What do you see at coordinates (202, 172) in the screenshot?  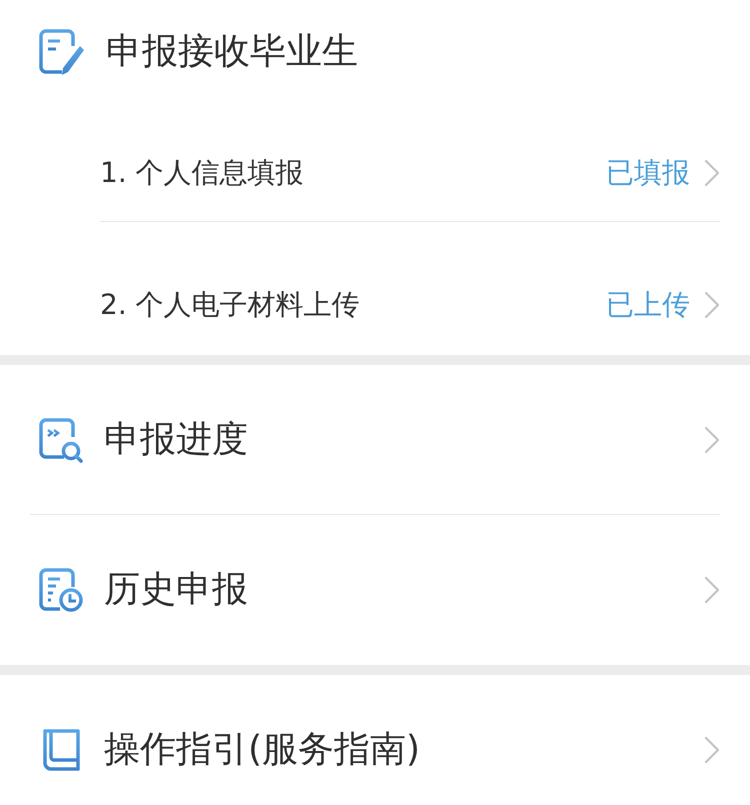 I see `step-label: 1. 个人信息填报` at bounding box center [202, 172].